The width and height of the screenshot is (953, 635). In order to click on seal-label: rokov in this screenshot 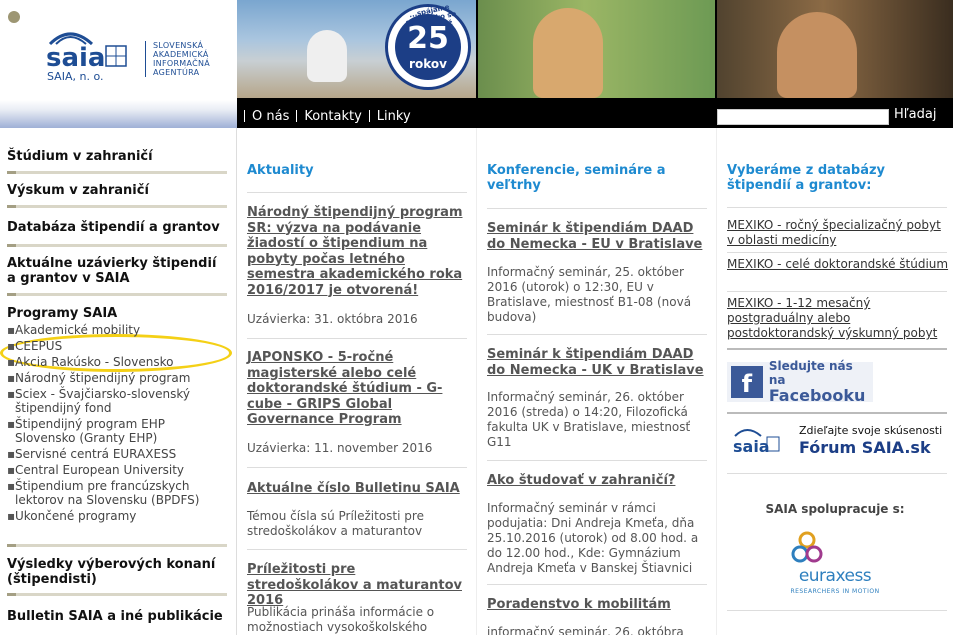, I will do `click(428, 64)`.